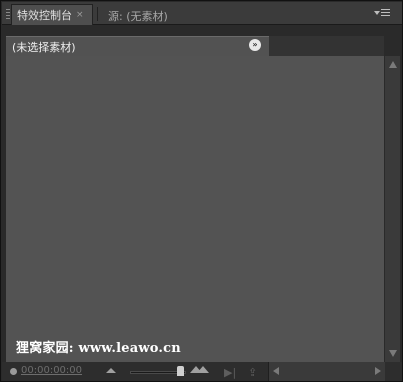 The image size is (403, 382). What do you see at coordinates (13, 371) in the screenshot?
I see `timecode-dot-icon` at bounding box center [13, 371].